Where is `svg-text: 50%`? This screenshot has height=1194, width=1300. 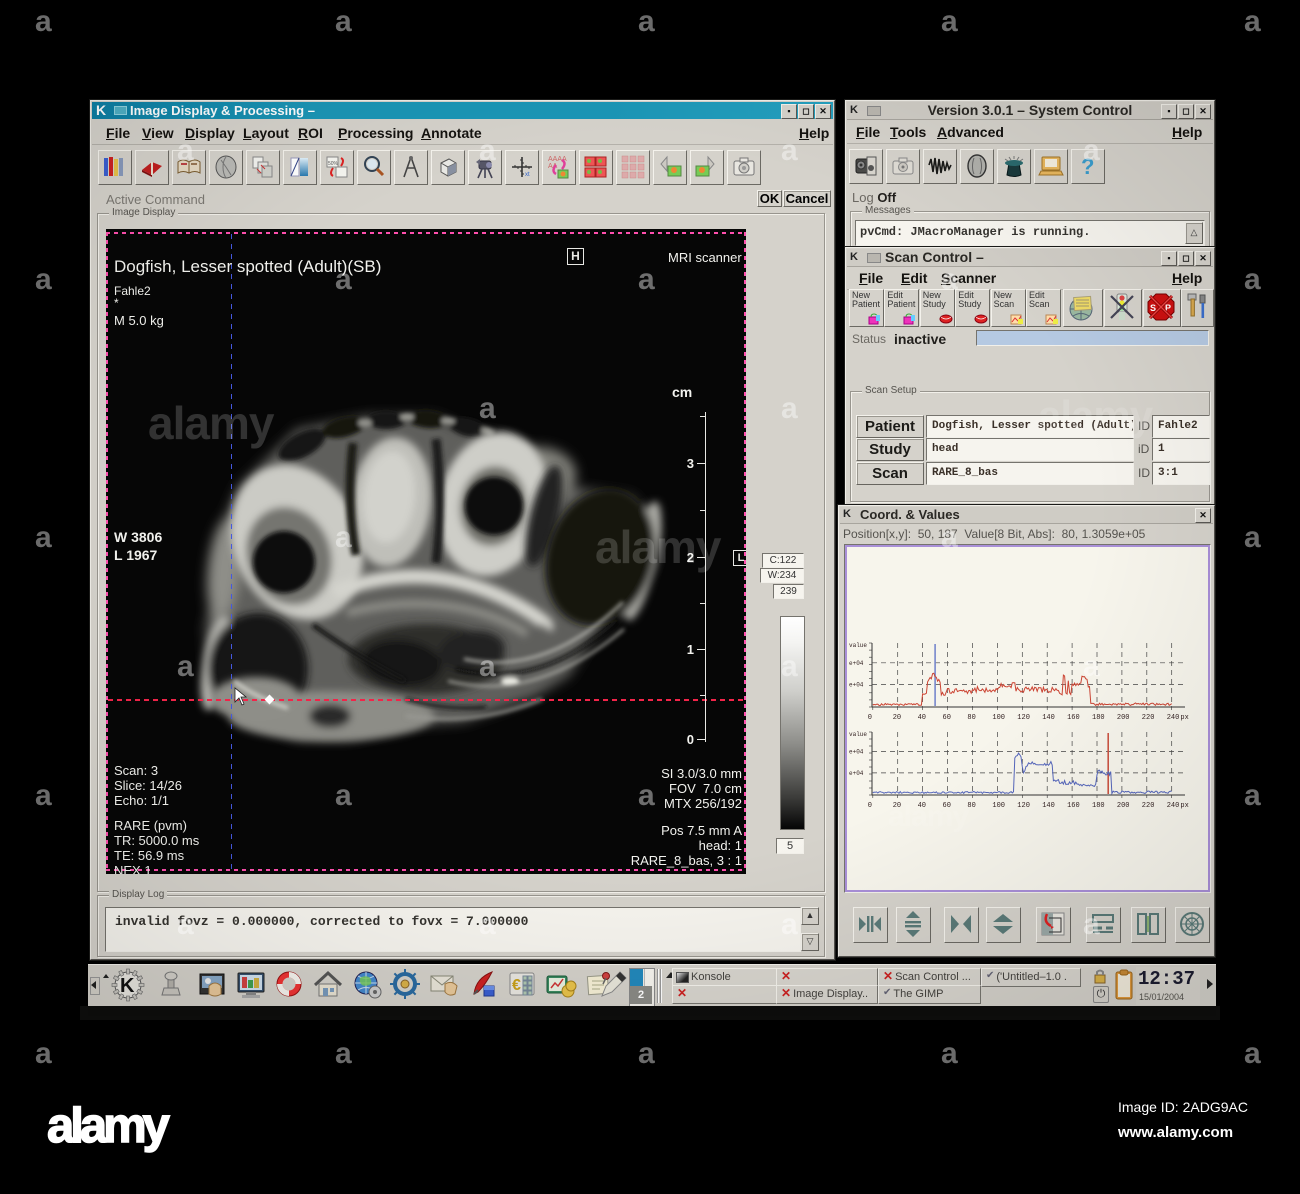
svg-text: 50% is located at coordinates (333, 164).